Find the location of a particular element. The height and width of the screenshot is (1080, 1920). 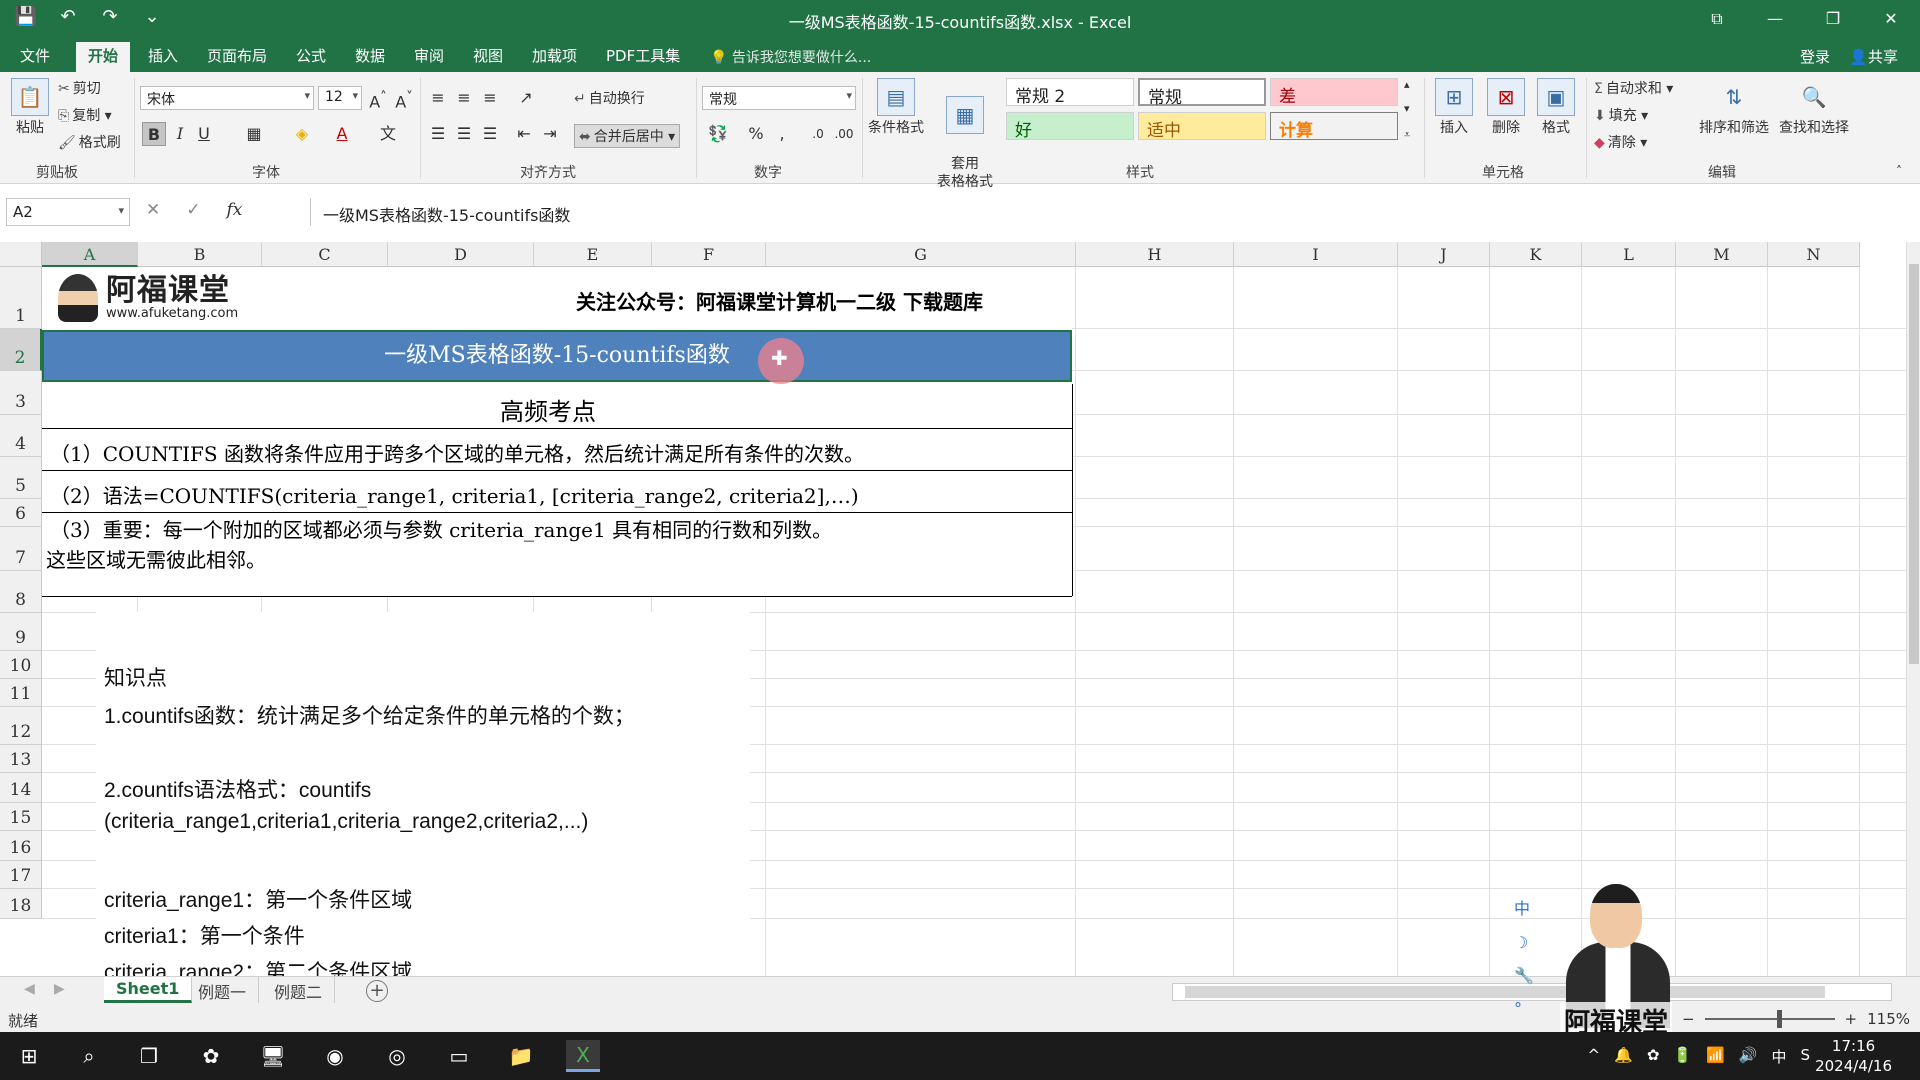

format-painter-button: 🖌 格式刷 is located at coordinates (89, 142).